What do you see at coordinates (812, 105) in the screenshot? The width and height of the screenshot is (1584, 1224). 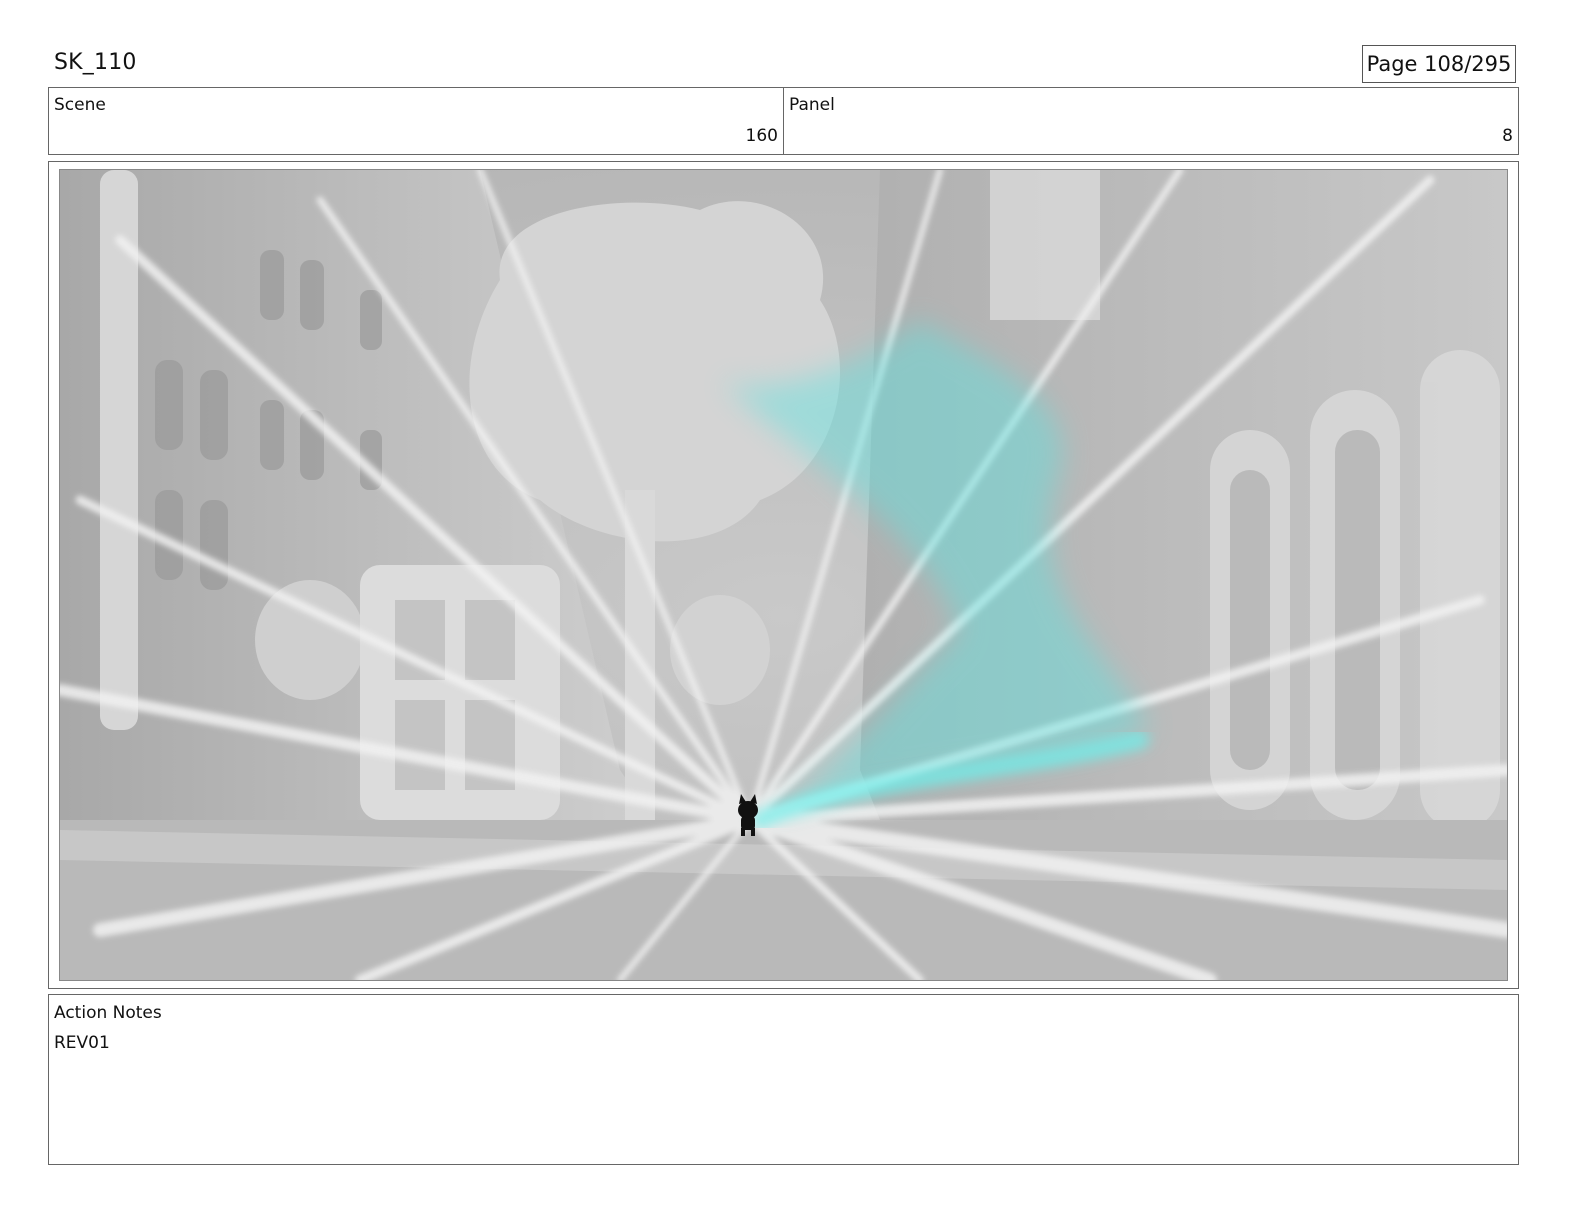 I see `panel-label: Panel` at bounding box center [812, 105].